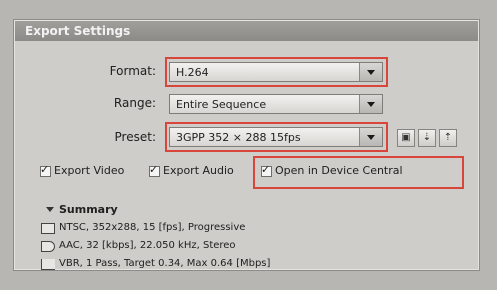  Describe the element at coordinates (134, 103) in the screenshot. I see `range-label: Range:` at that location.